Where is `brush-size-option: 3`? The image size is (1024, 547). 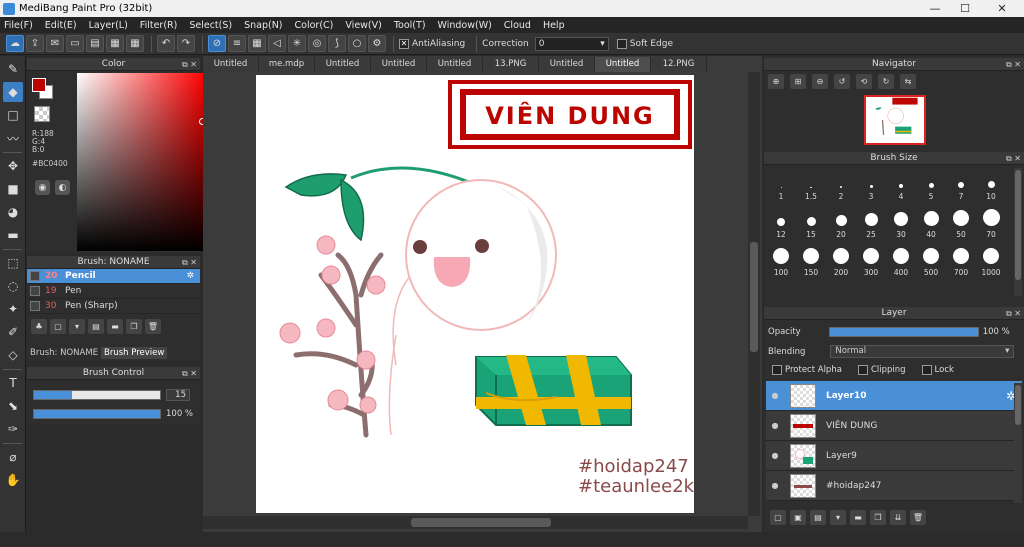
brush-size-option: 3 is located at coordinates (871, 185).